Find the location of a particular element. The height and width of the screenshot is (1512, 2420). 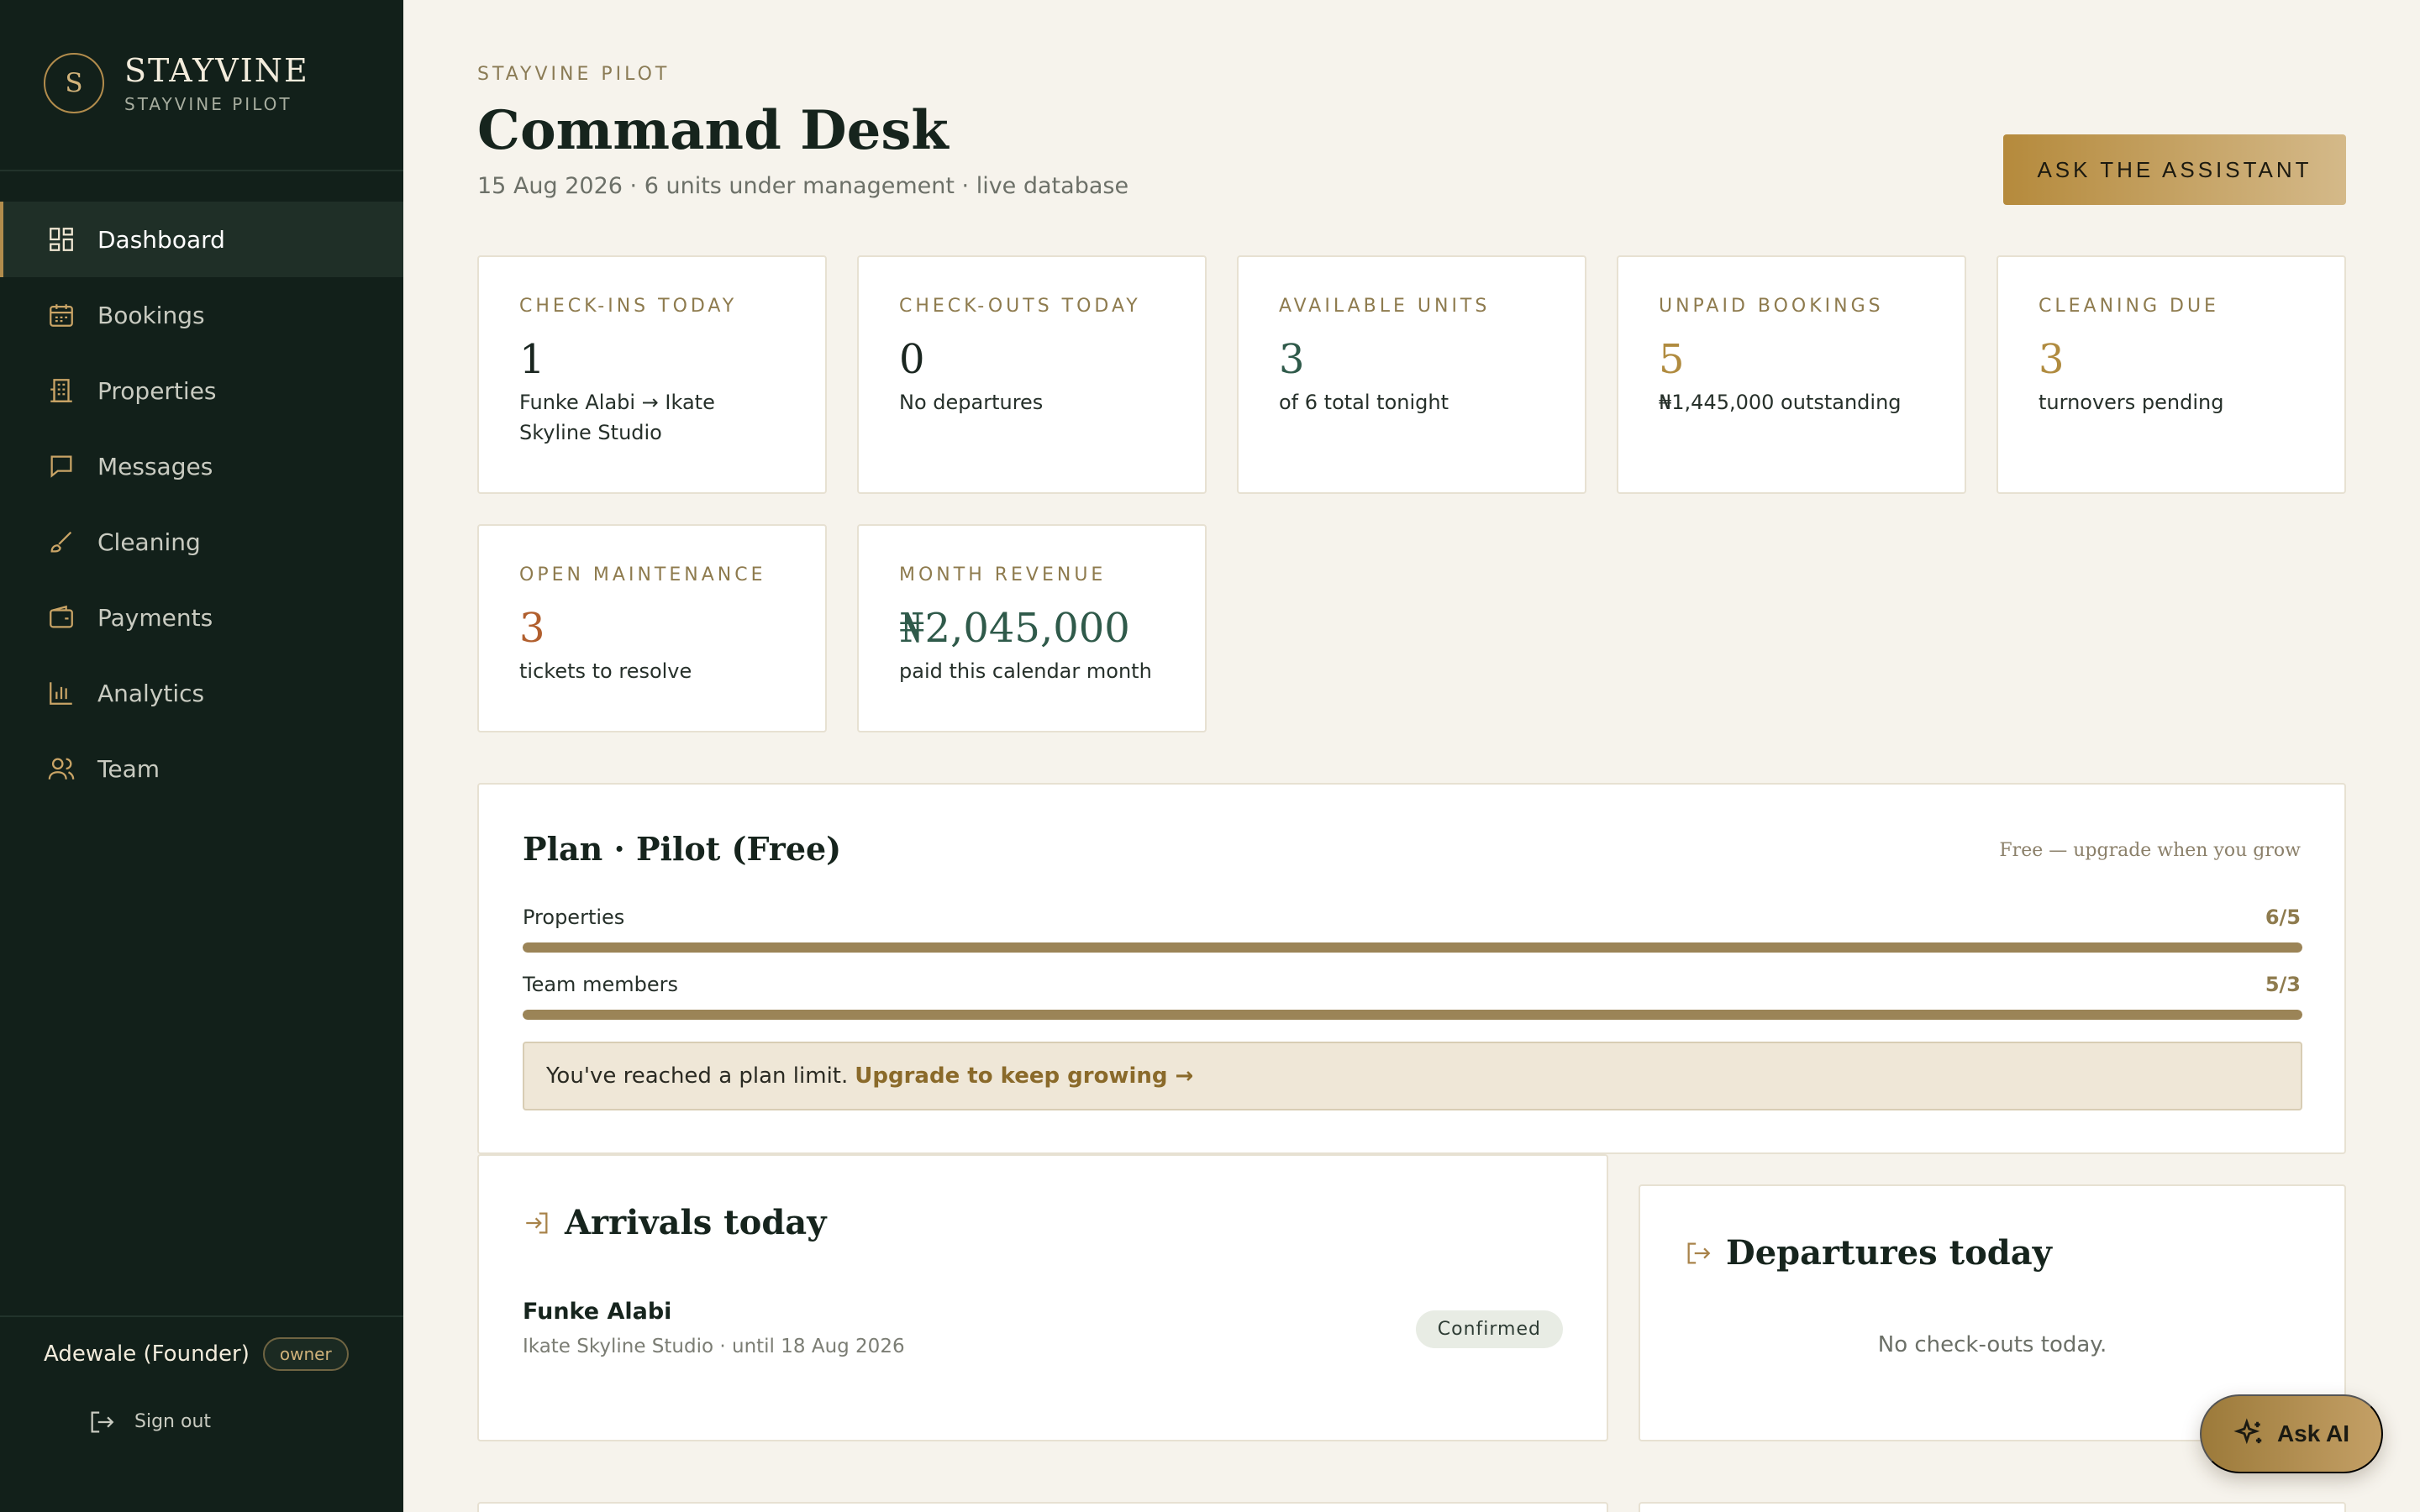

meter-track-properties is located at coordinates (1412, 947).